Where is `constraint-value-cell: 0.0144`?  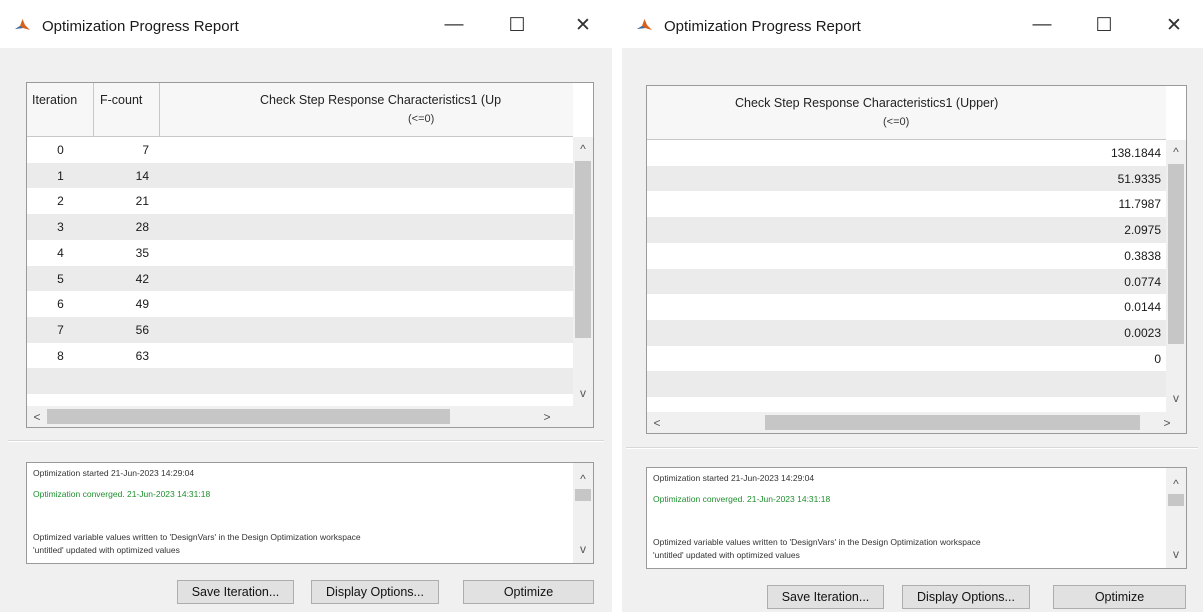 constraint-value-cell: 0.0144 is located at coordinates (1142, 307).